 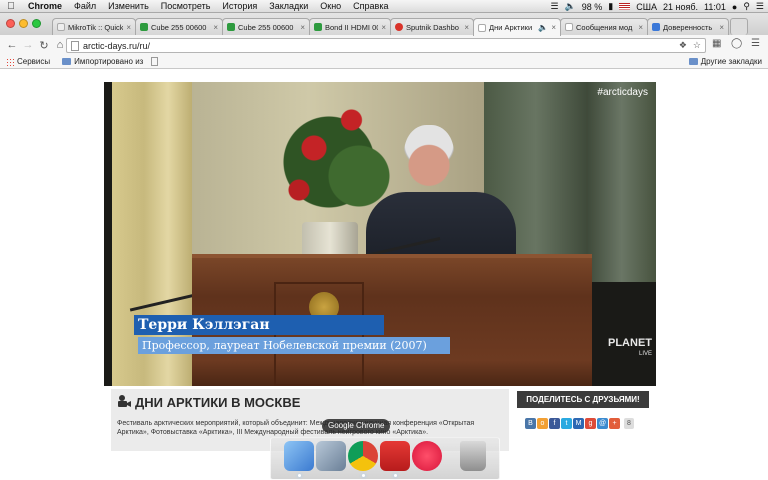 I want to click on video-hashtag: #arcticdays, so click(x=622, y=92).